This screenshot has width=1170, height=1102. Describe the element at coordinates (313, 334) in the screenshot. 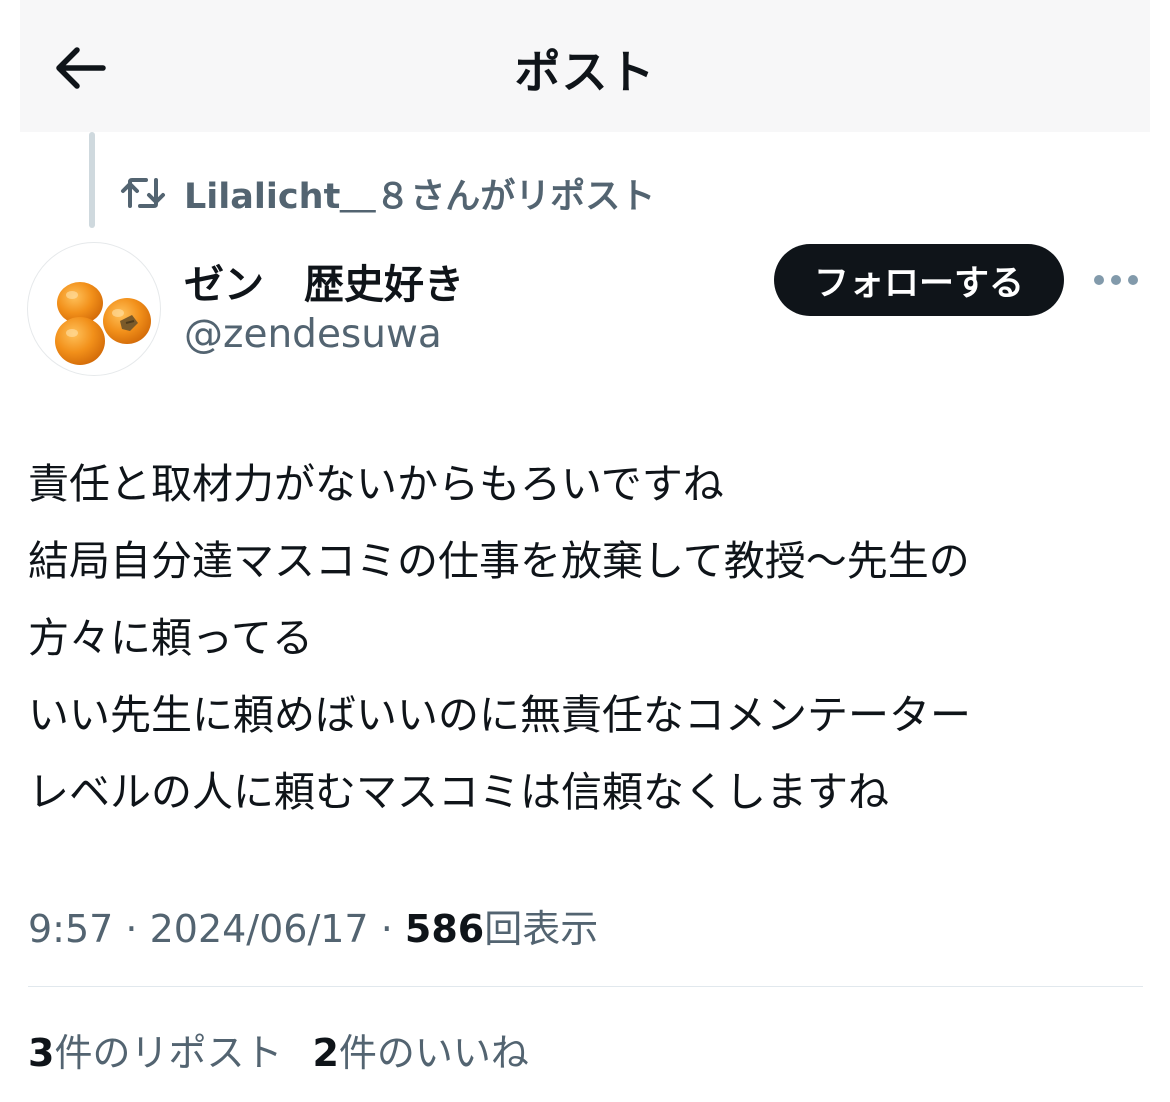

I see `author-handle: @zendesuwa` at that location.